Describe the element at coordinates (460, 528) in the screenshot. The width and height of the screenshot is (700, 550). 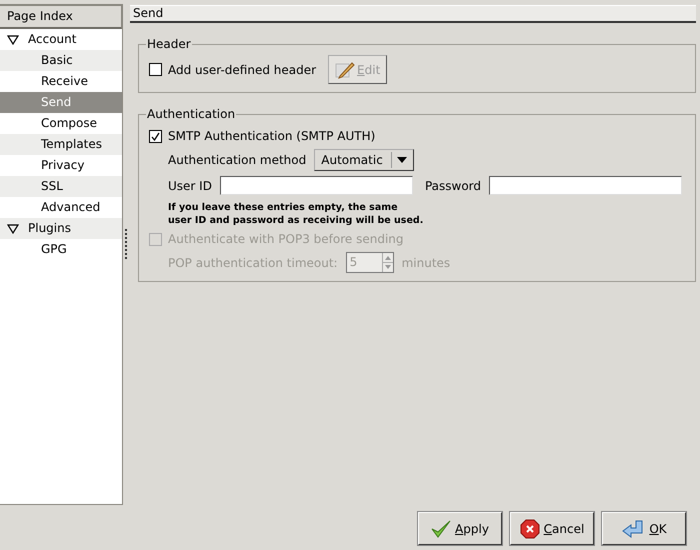
I see `apply-button: Apply` at that location.